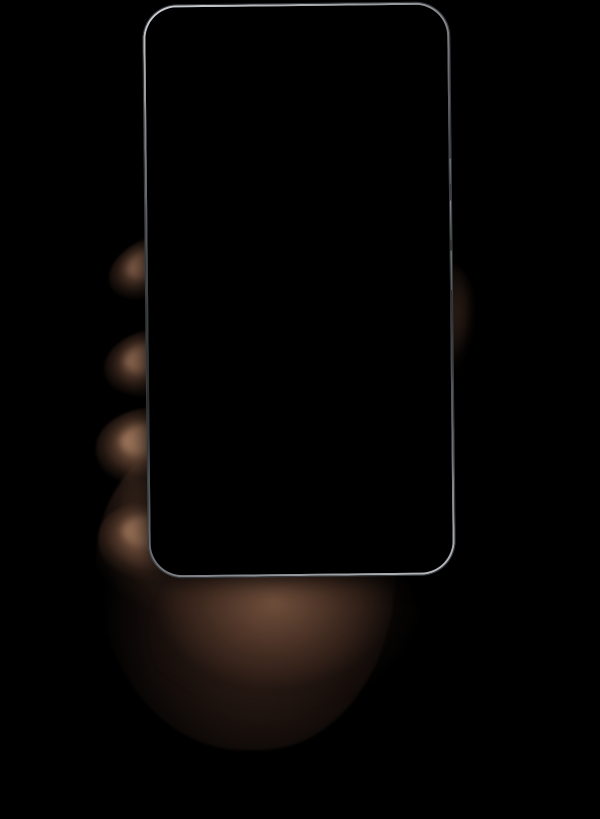  I want to click on color-wheel-wrap, so click(300, 360).